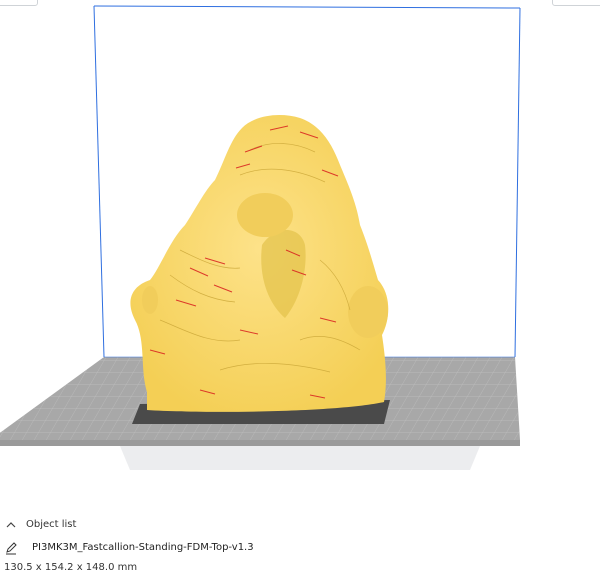 This screenshot has height=577, width=600. Describe the element at coordinates (71, 567) in the screenshot. I see `object-dimensions: 130.5 x 154.2 x 148.0 mm` at that location.